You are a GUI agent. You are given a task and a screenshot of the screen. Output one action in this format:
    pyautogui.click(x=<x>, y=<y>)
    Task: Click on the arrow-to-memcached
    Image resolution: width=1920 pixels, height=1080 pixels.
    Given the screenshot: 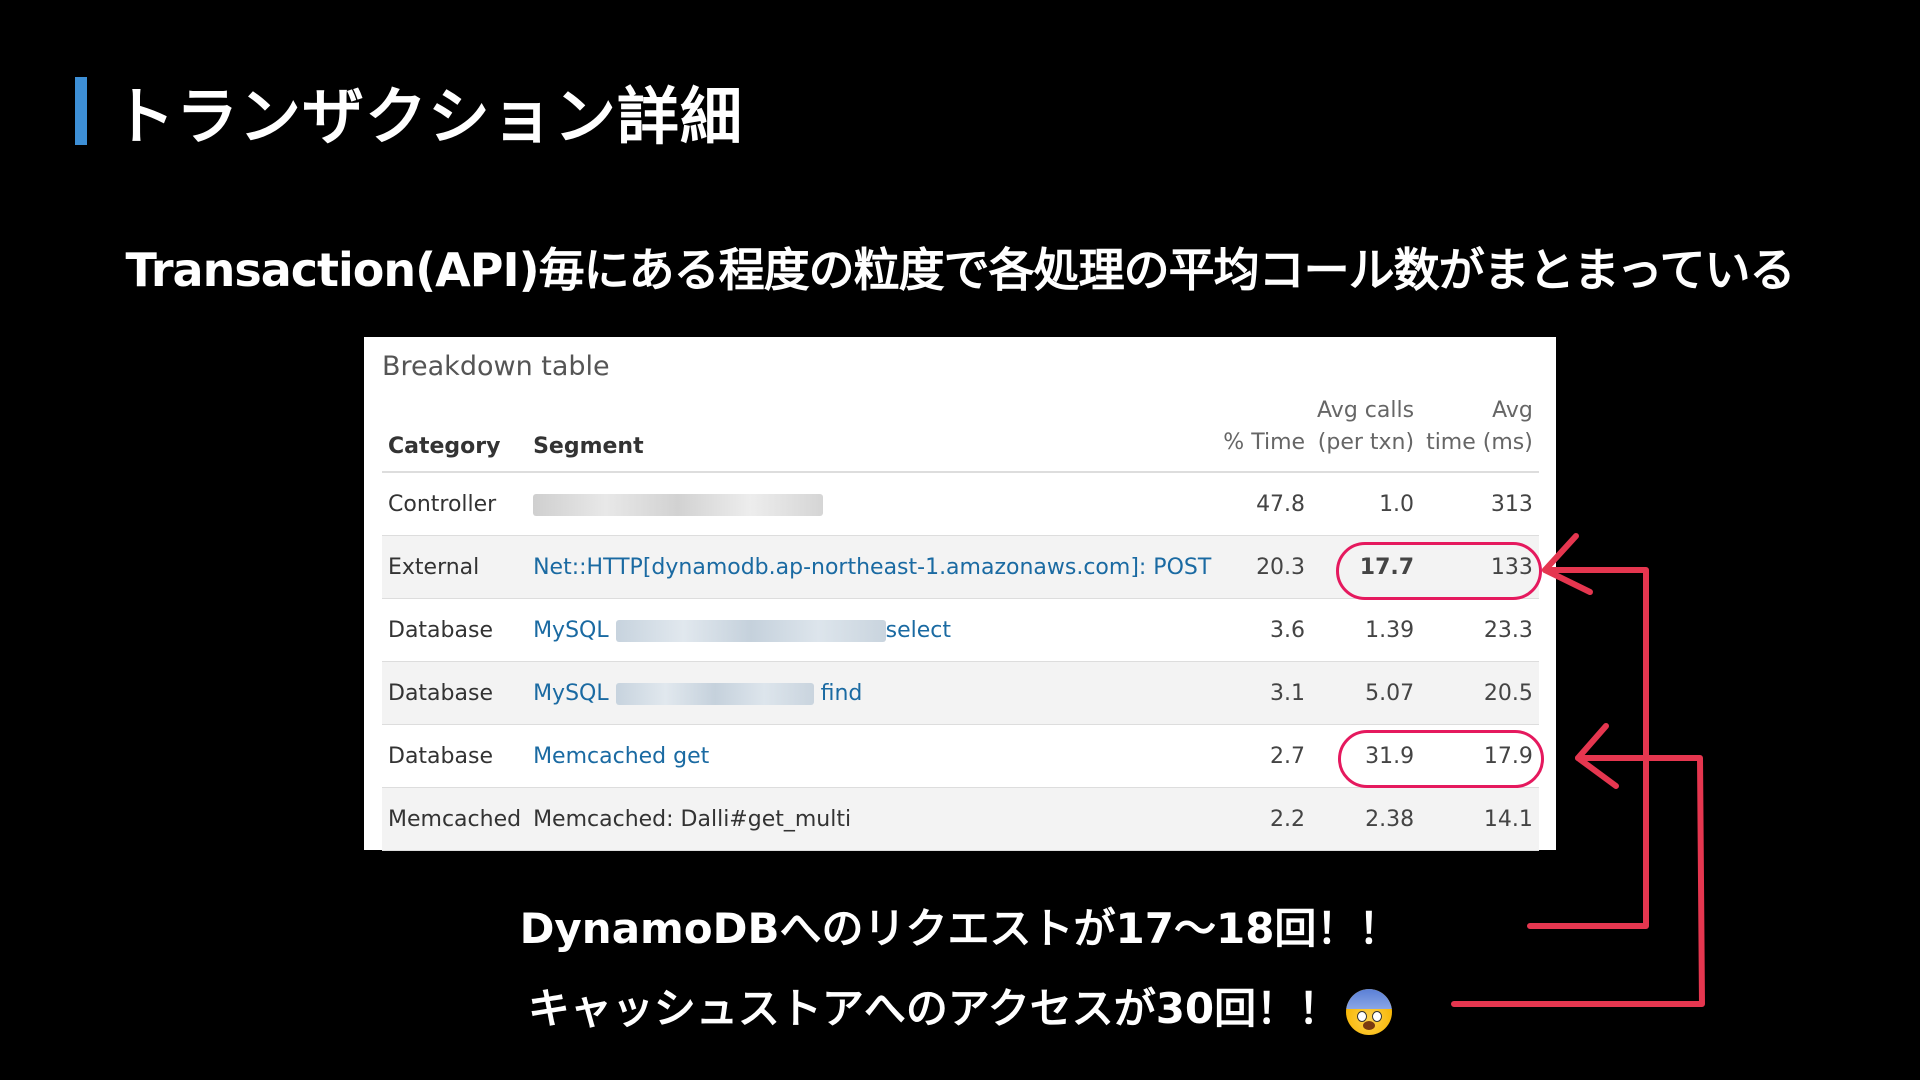 What is the action you would take?
    pyautogui.click(x=1578, y=881)
    